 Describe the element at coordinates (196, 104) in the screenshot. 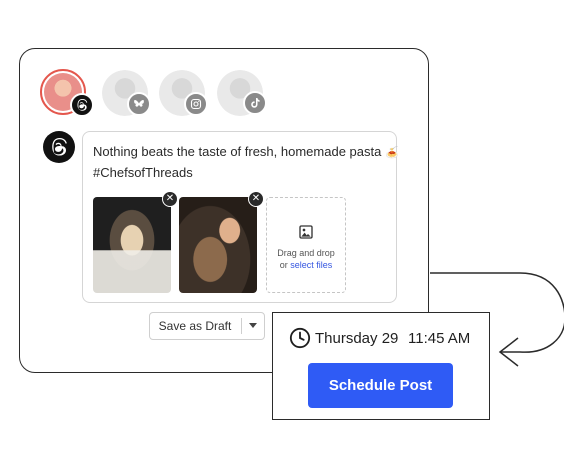

I see `instagram-icon` at that location.